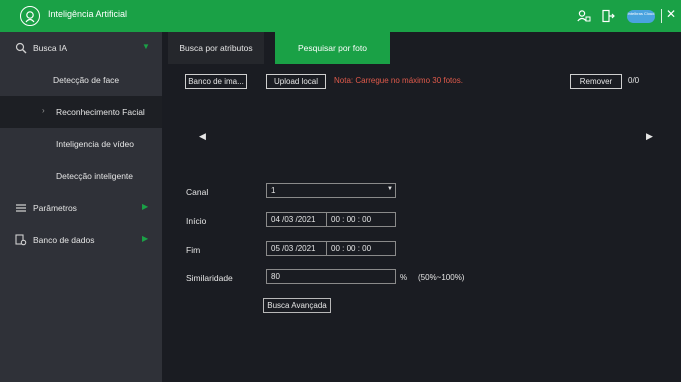  What do you see at coordinates (297, 305) in the screenshot?
I see `advanced-search-button: Busca Avançada` at bounding box center [297, 305].